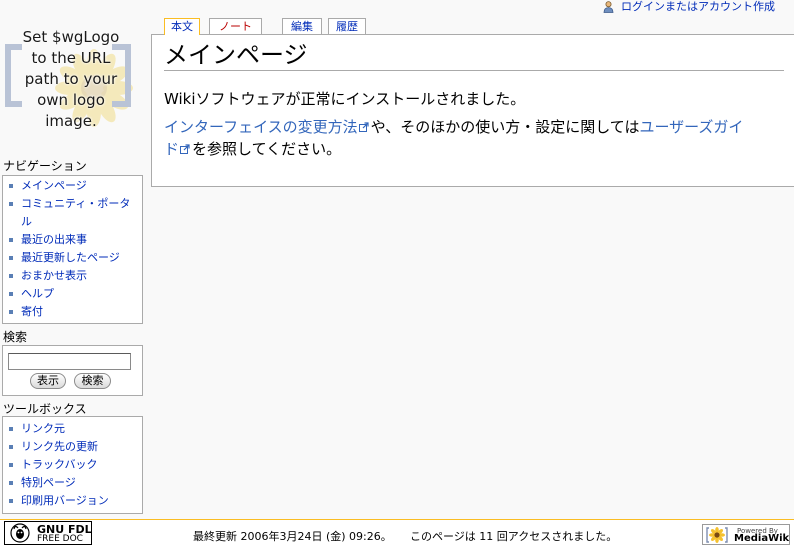 The height and width of the screenshot is (545, 794). I want to click on logo-text-line: to the URL, so click(71, 58).